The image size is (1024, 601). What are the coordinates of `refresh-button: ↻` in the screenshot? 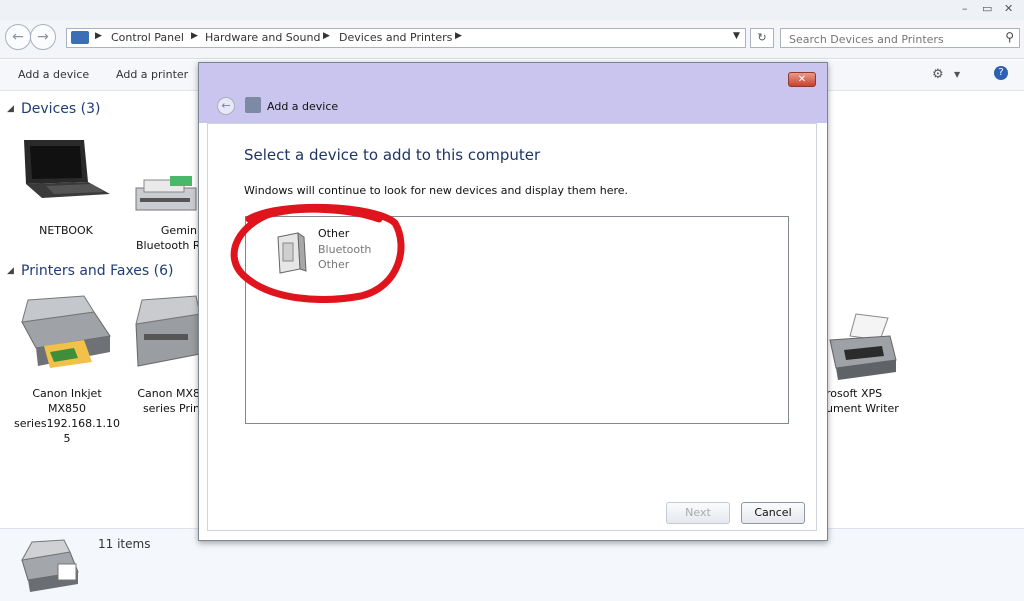 It's located at (762, 38).